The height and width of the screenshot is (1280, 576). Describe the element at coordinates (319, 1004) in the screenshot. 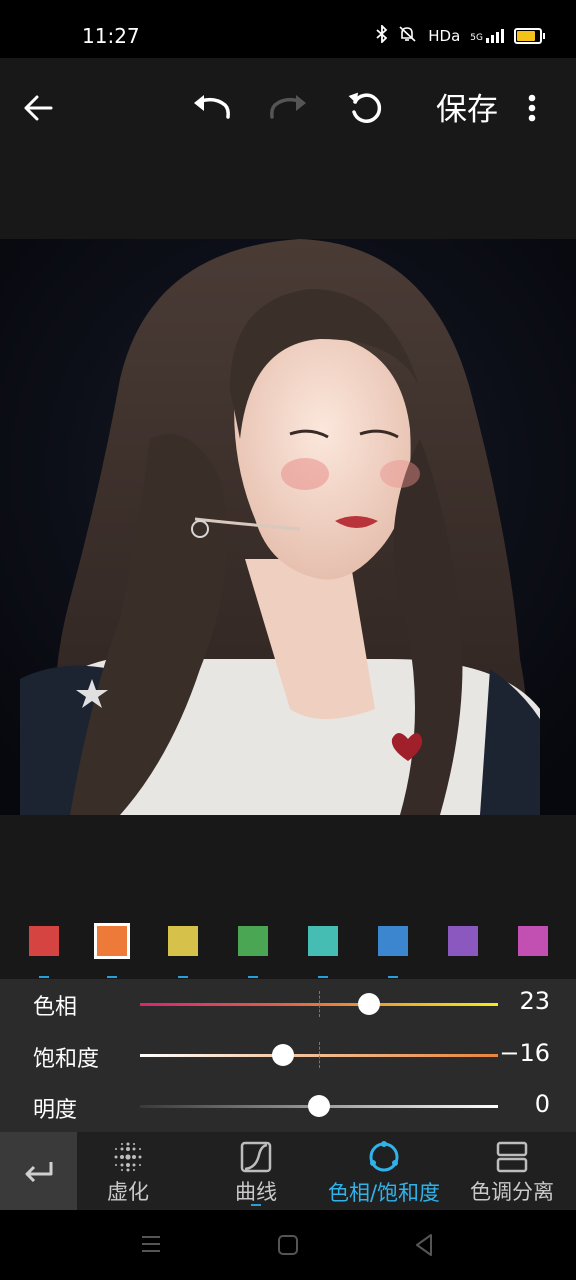

I see `hue-center-mark` at that location.